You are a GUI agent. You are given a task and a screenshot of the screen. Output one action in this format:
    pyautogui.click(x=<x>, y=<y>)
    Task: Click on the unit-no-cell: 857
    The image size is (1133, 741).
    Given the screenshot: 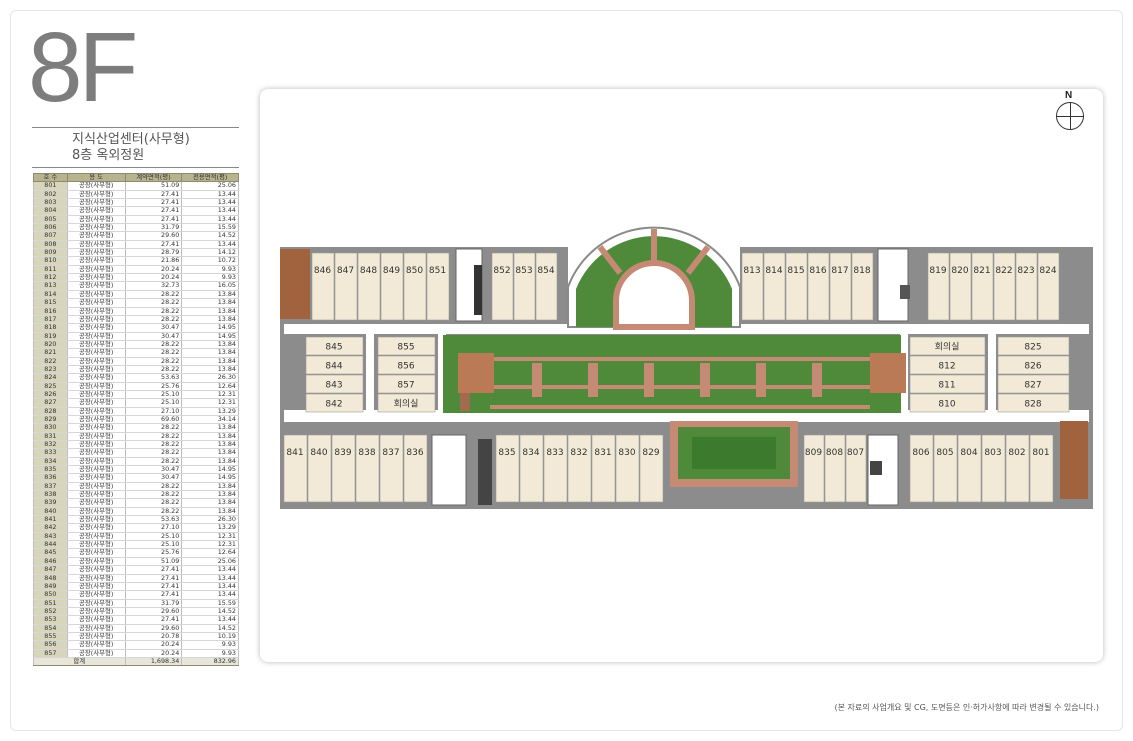 What is the action you would take?
    pyautogui.click(x=50, y=653)
    